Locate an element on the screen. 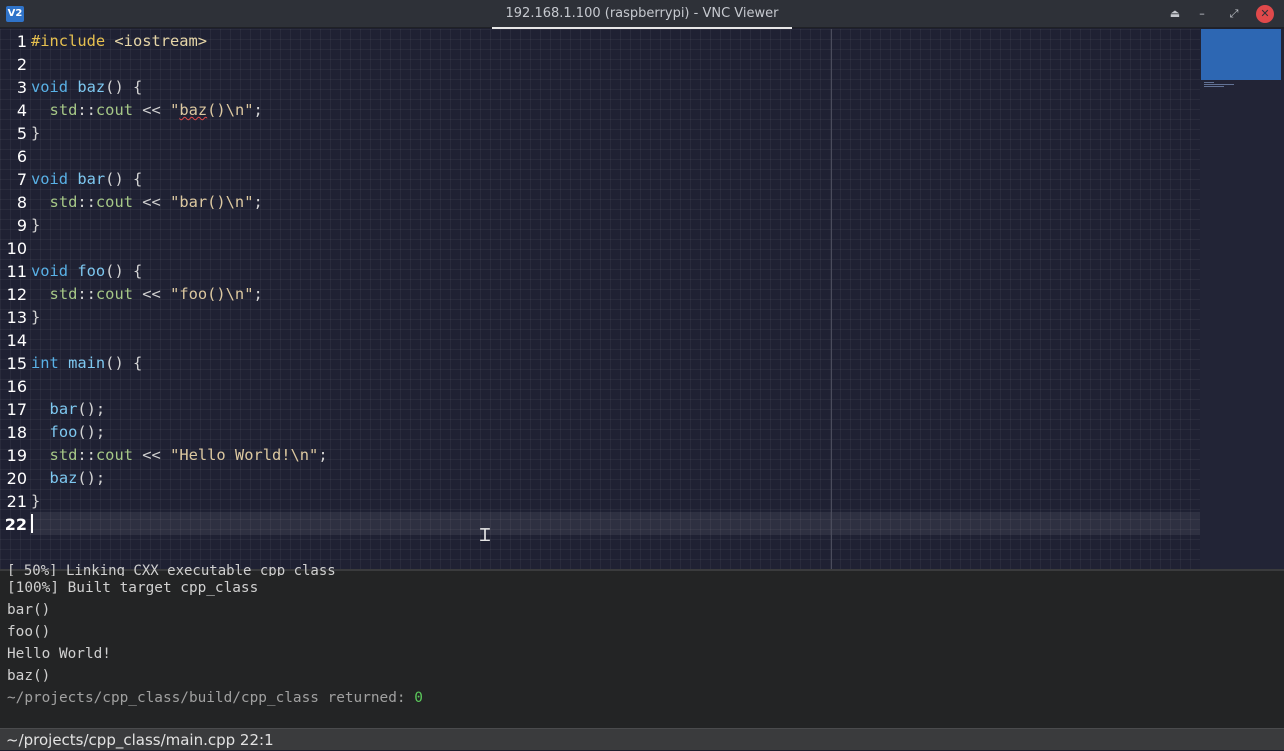  line-number: 1 is located at coordinates (21, 41).